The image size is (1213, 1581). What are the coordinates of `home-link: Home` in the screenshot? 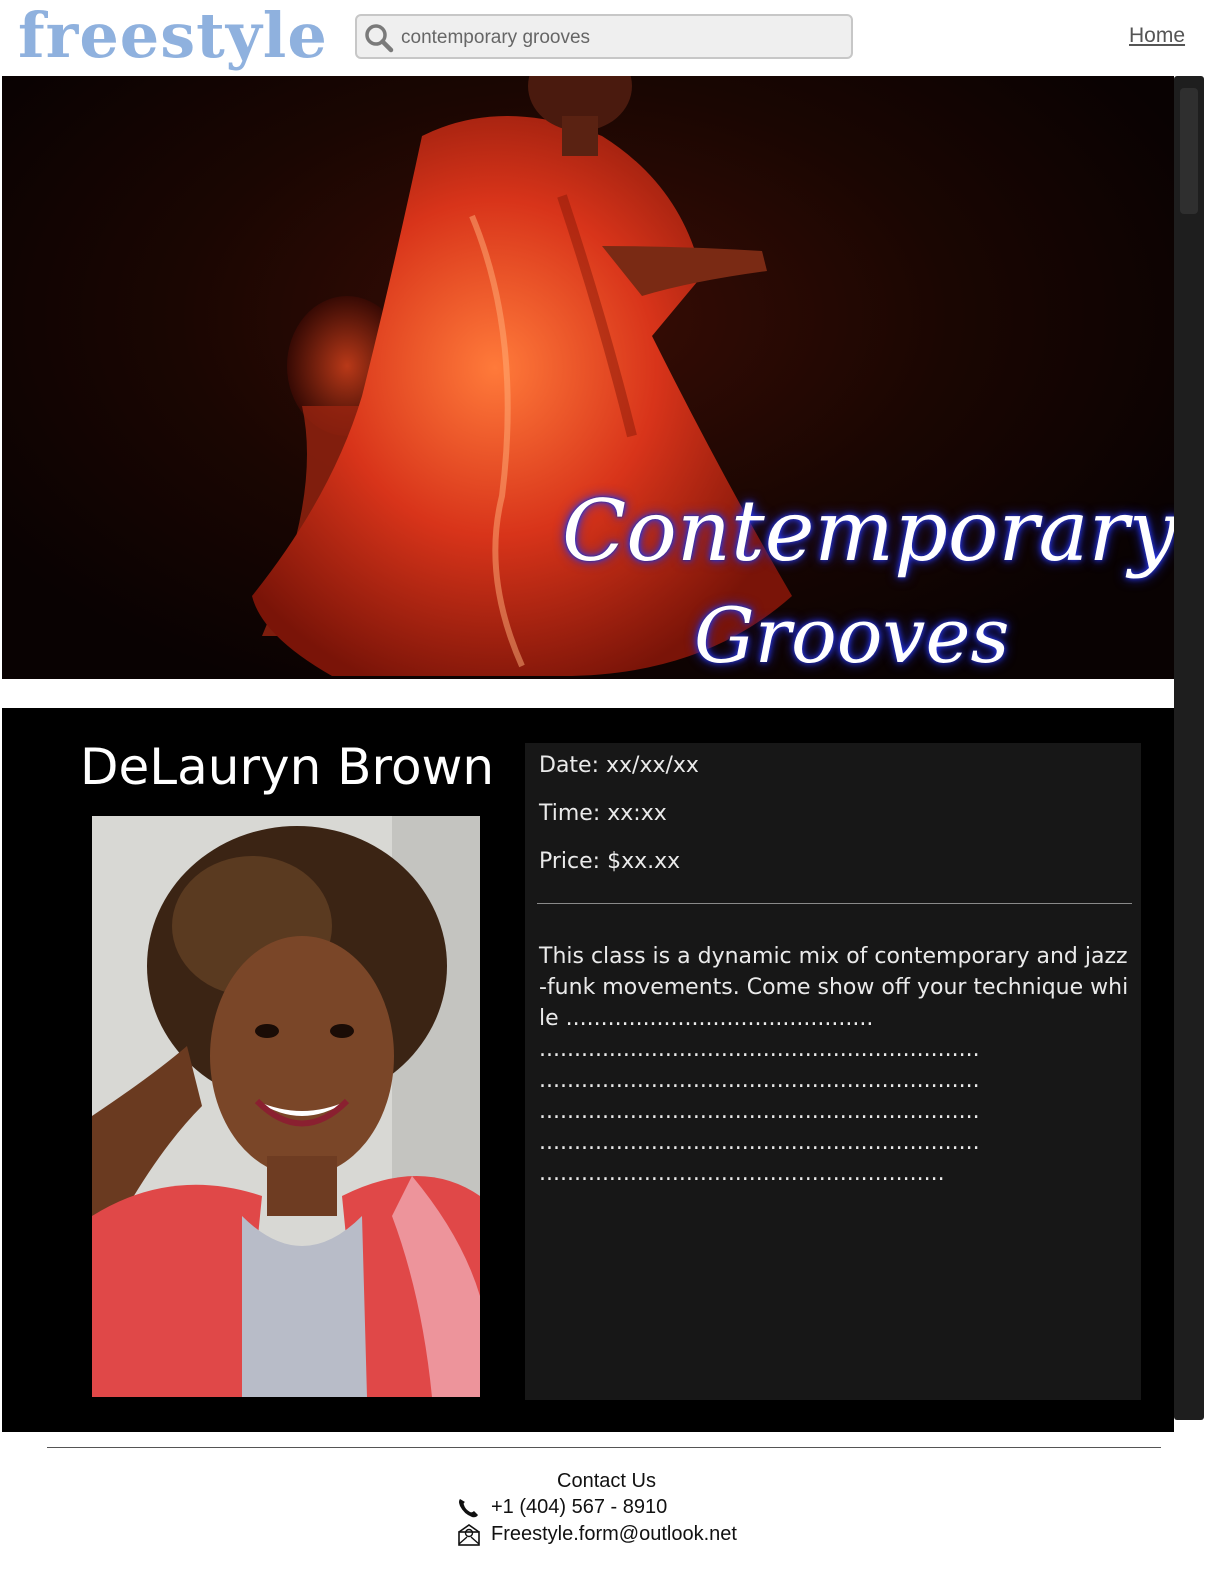 It's located at (1157, 36).